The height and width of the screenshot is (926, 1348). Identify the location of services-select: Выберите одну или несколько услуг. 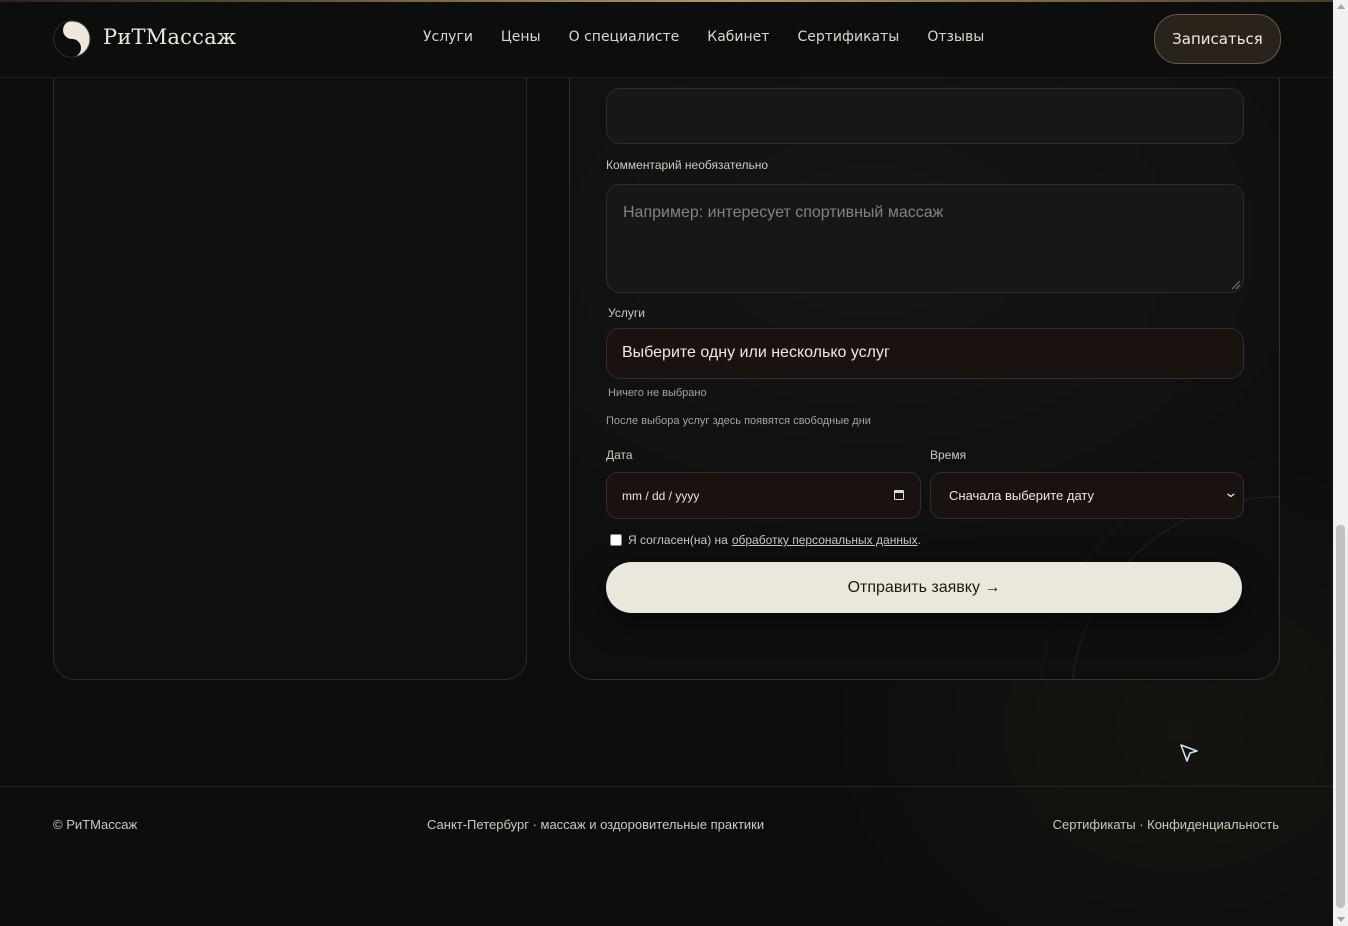
(925, 353).